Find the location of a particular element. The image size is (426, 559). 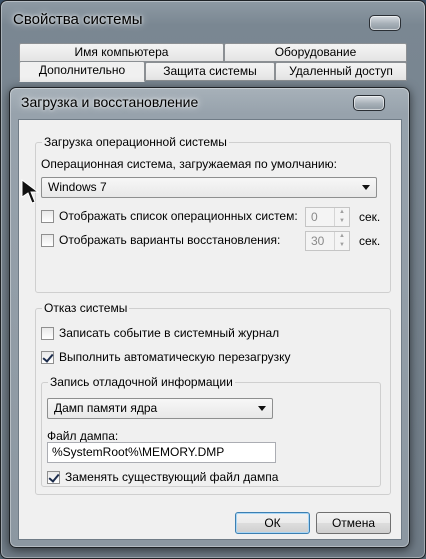

dump-type-value: Дамп памяти ядра is located at coordinates (106, 408).